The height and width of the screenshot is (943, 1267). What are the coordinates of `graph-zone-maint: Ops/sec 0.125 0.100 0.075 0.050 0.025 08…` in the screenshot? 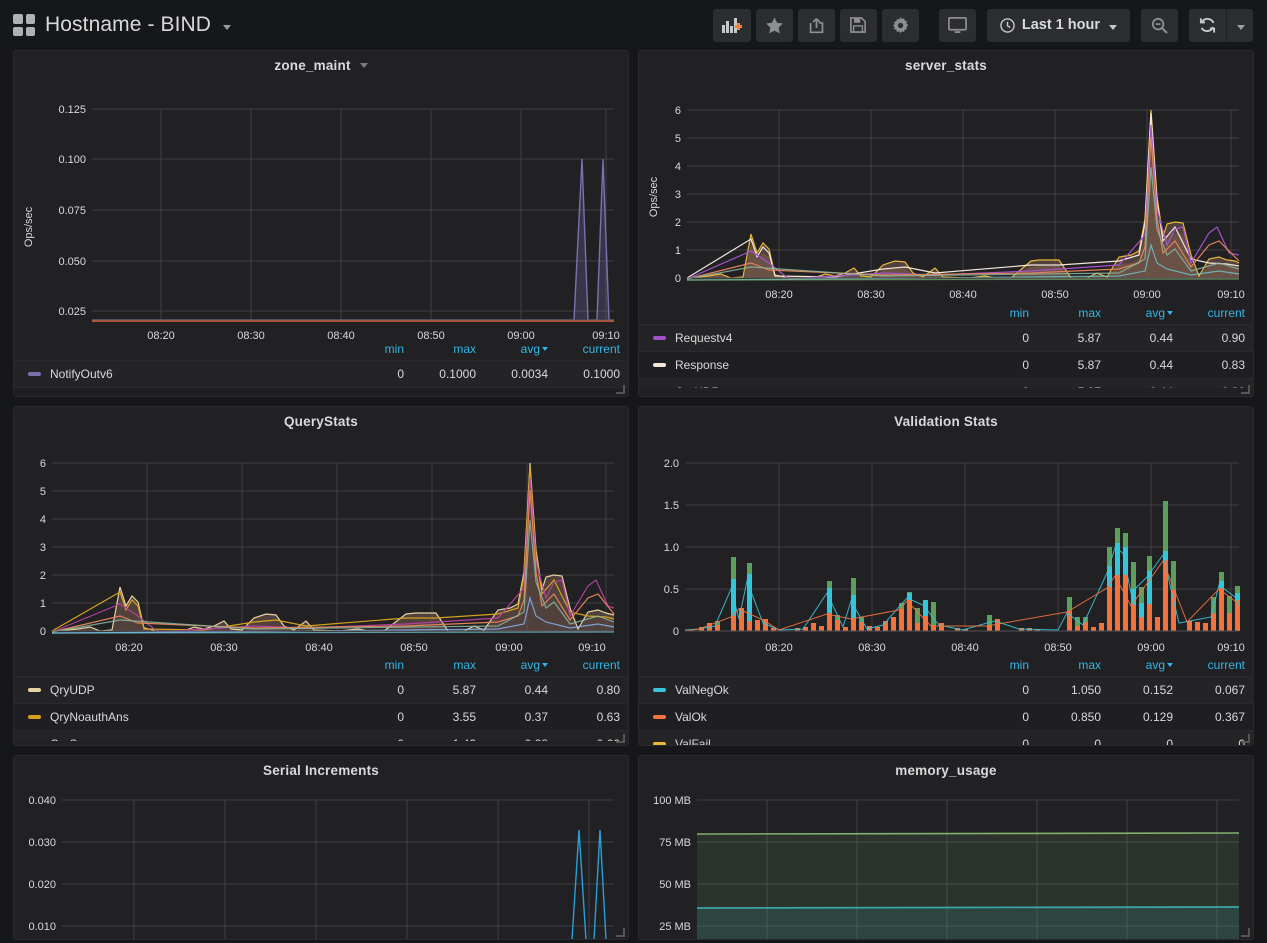 It's located at (321, 208).